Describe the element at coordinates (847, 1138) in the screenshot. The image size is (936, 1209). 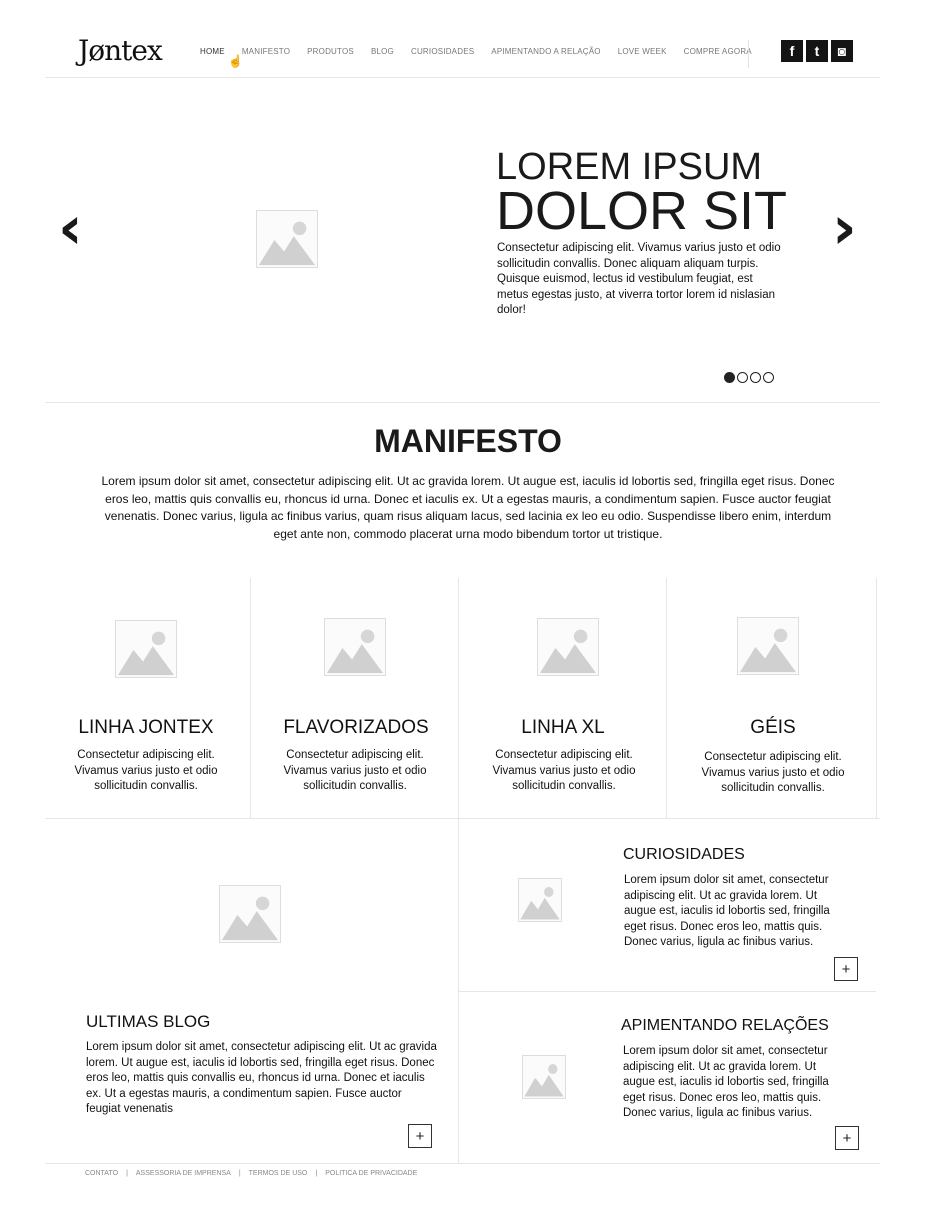
I see `apimentando-more-button: +` at that location.